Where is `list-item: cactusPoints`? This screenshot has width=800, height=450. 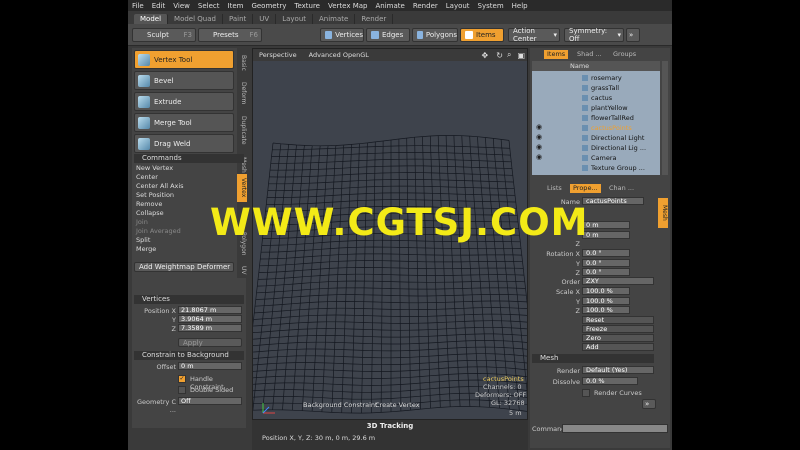
list-item: cactusPoints is located at coordinates (607, 127).